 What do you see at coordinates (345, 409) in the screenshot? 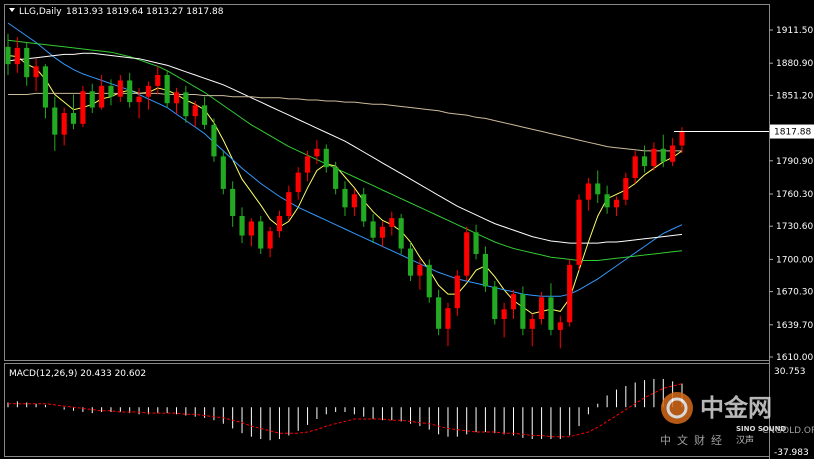
I see `macd-histogram` at bounding box center [345, 409].